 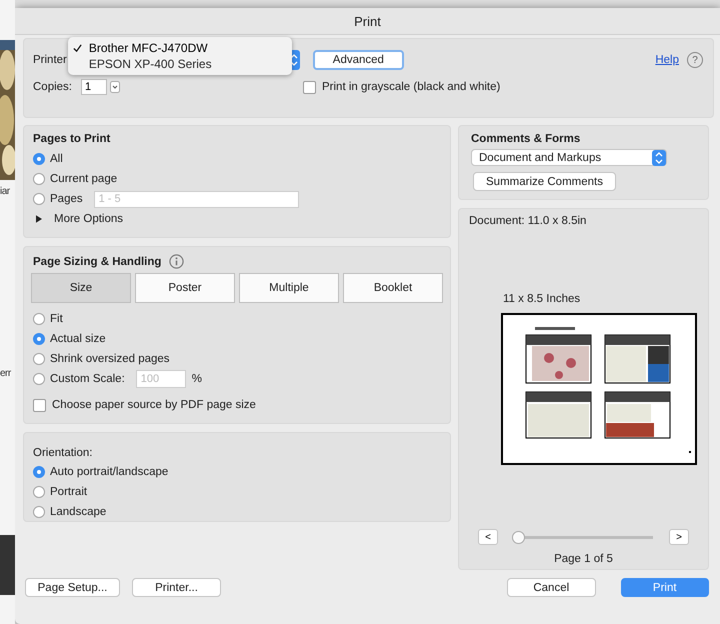 What do you see at coordinates (81, 288) in the screenshot?
I see `tab: Size` at bounding box center [81, 288].